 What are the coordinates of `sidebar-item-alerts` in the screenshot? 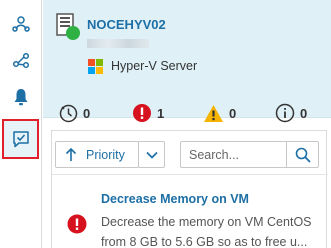 It's located at (21, 97).